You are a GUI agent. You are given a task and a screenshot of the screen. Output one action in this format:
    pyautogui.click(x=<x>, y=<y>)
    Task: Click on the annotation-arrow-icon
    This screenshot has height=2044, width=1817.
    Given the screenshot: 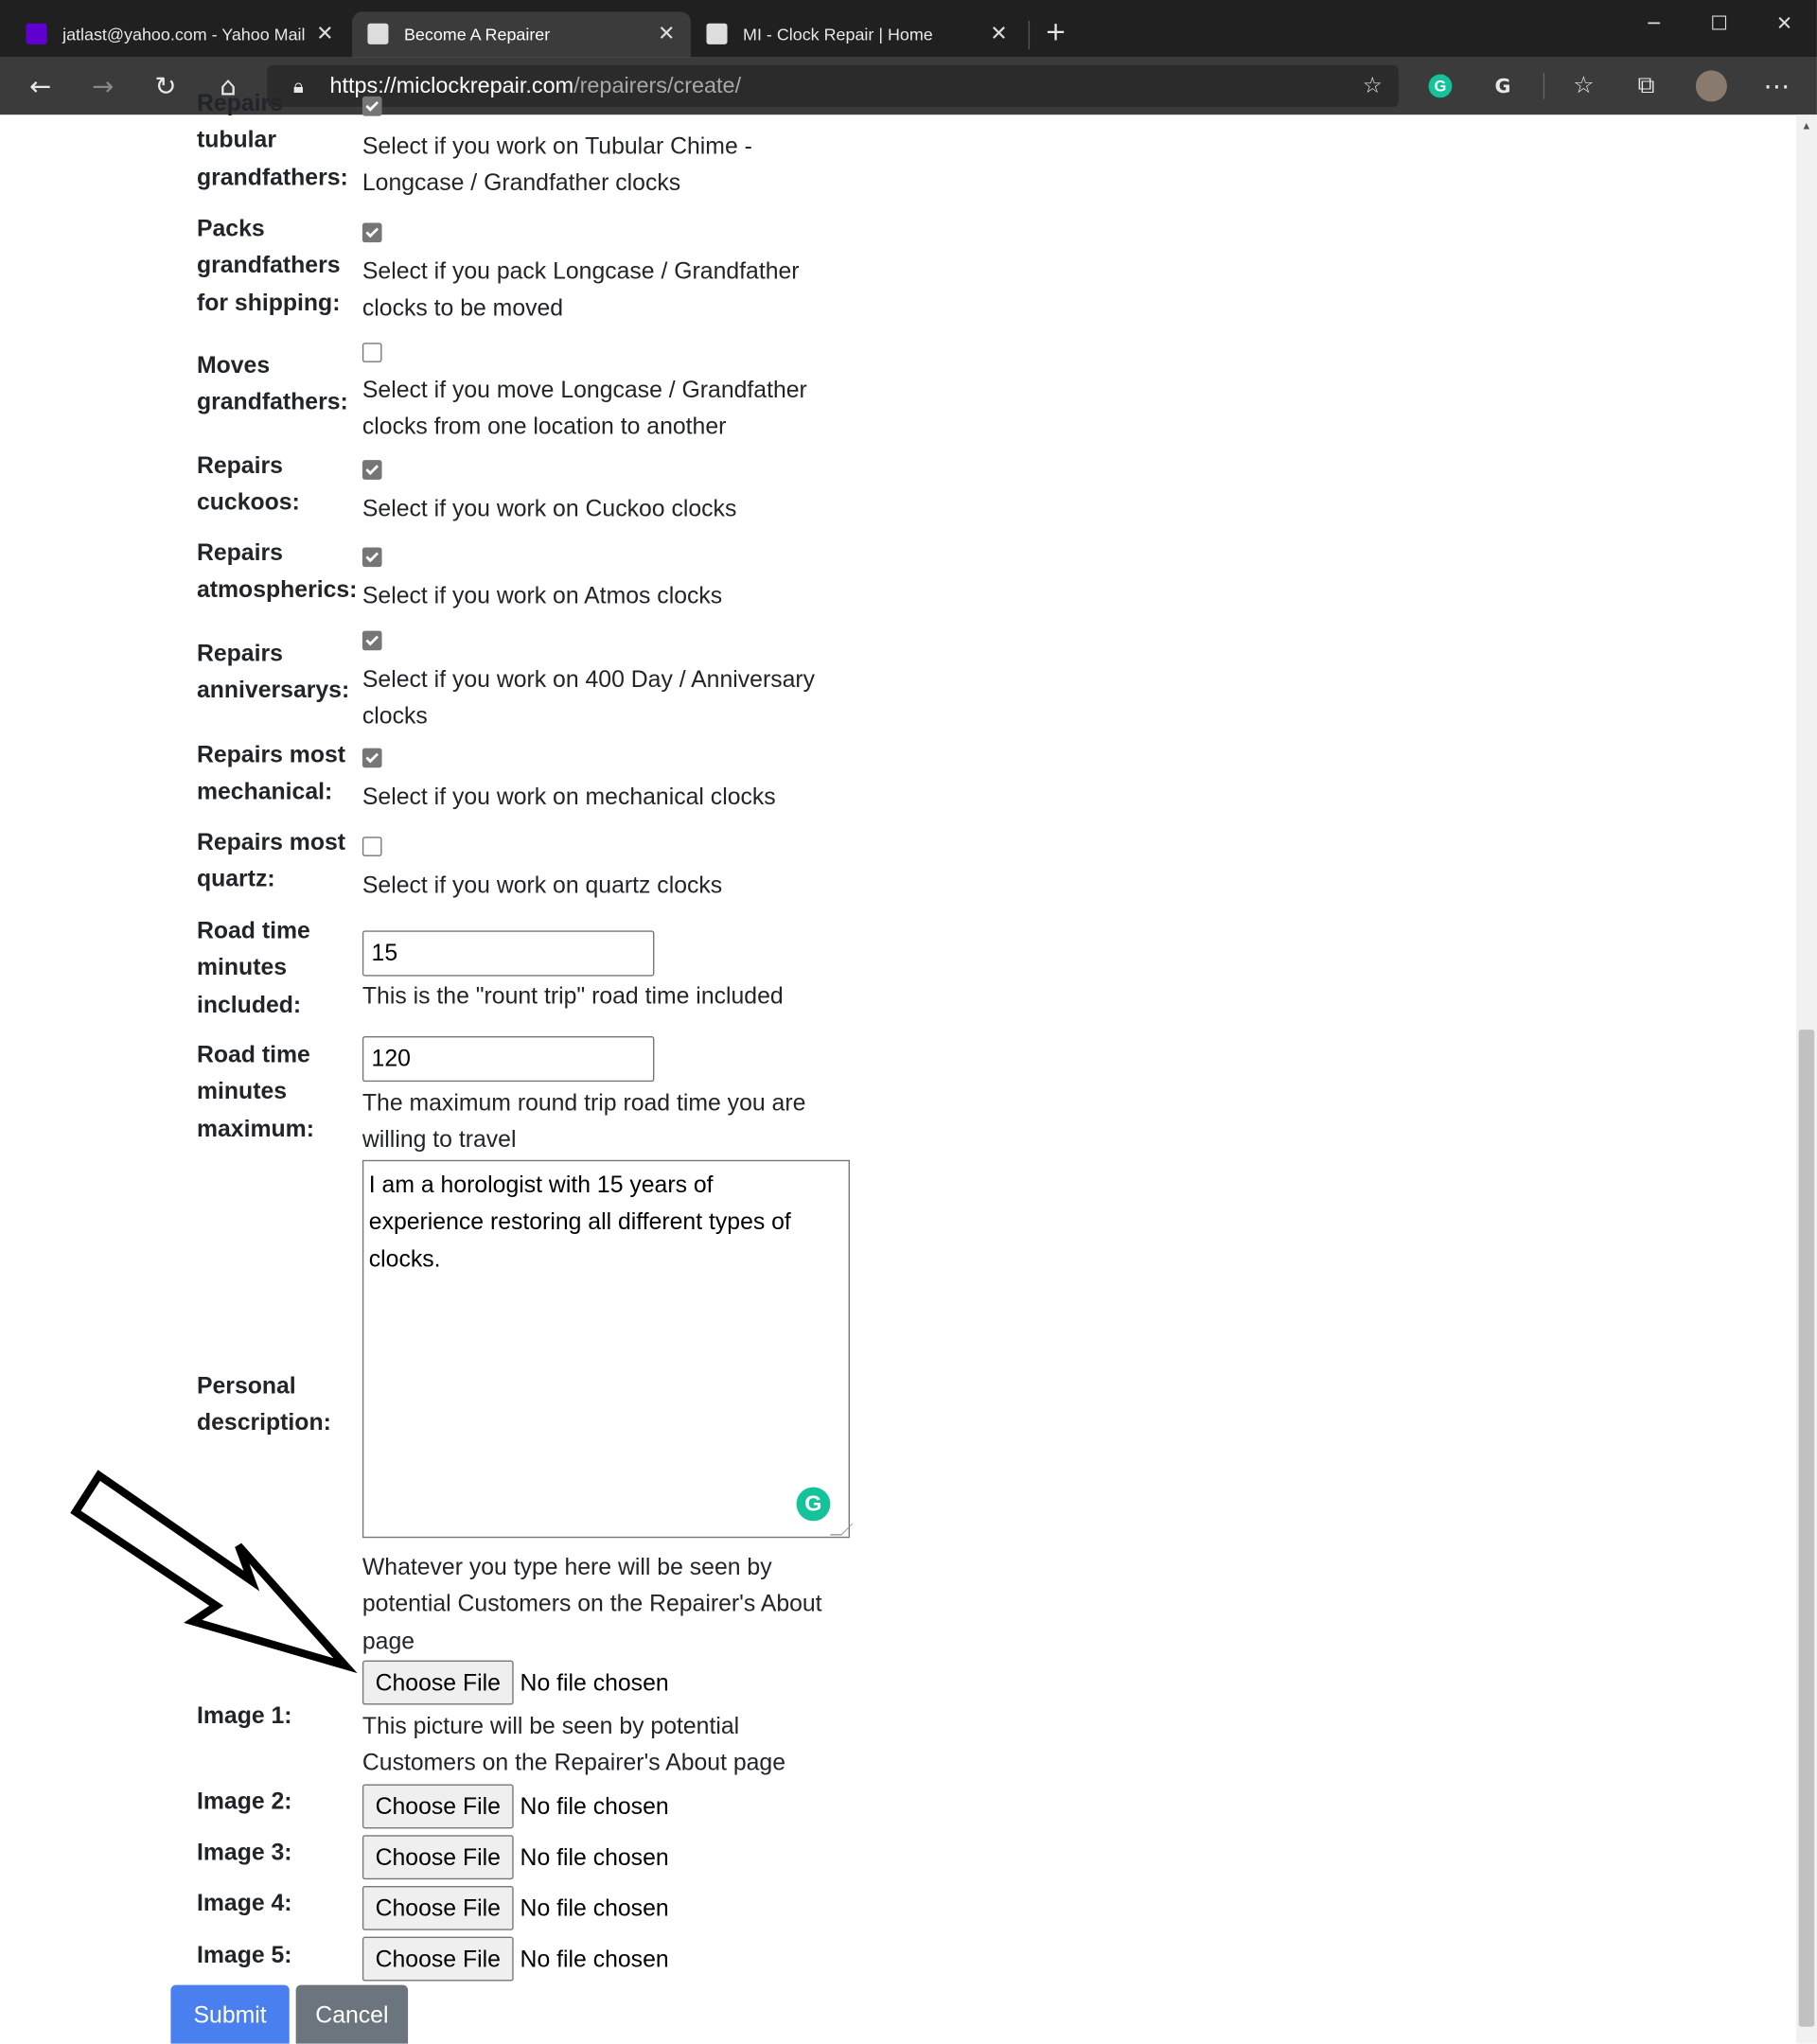 What is the action you would take?
    pyautogui.click(x=214, y=1572)
    